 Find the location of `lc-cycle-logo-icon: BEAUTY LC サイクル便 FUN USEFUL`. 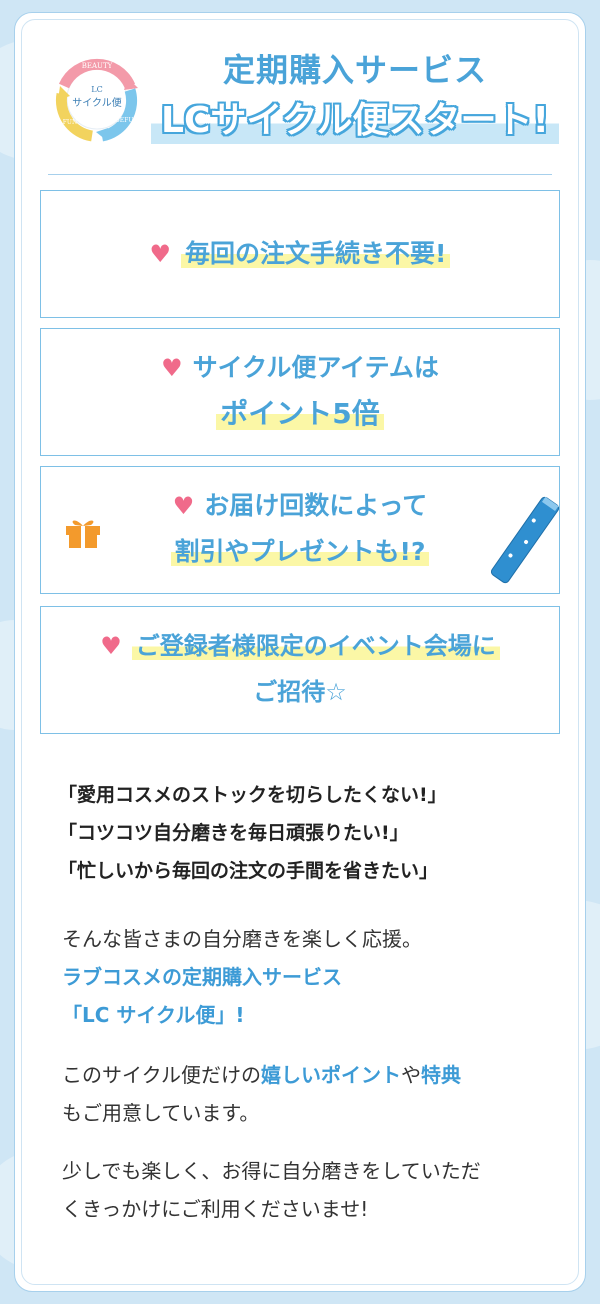

lc-cycle-logo-icon: BEAUTY LC サイクル便 FUN USEFUL is located at coordinates (96, 100).